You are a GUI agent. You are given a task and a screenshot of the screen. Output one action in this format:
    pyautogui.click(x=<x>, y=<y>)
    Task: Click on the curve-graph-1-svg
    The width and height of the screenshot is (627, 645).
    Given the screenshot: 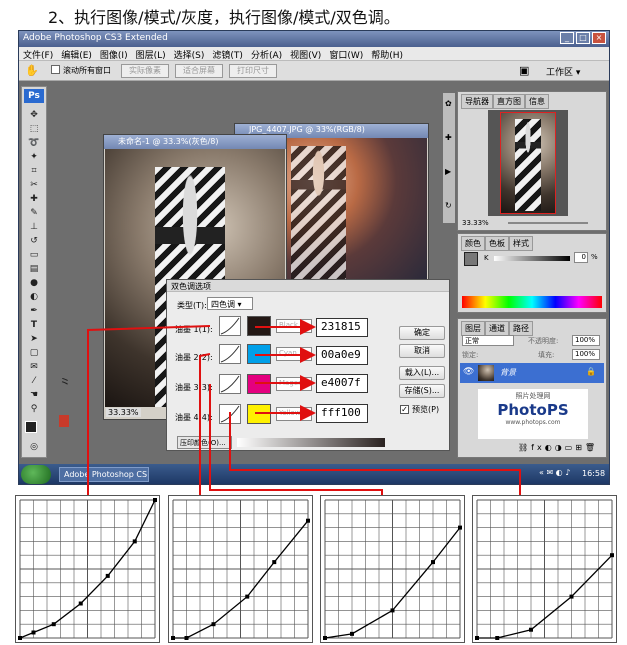 What is the action you would take?
    pyautogui.click(x=87, y=569)
    